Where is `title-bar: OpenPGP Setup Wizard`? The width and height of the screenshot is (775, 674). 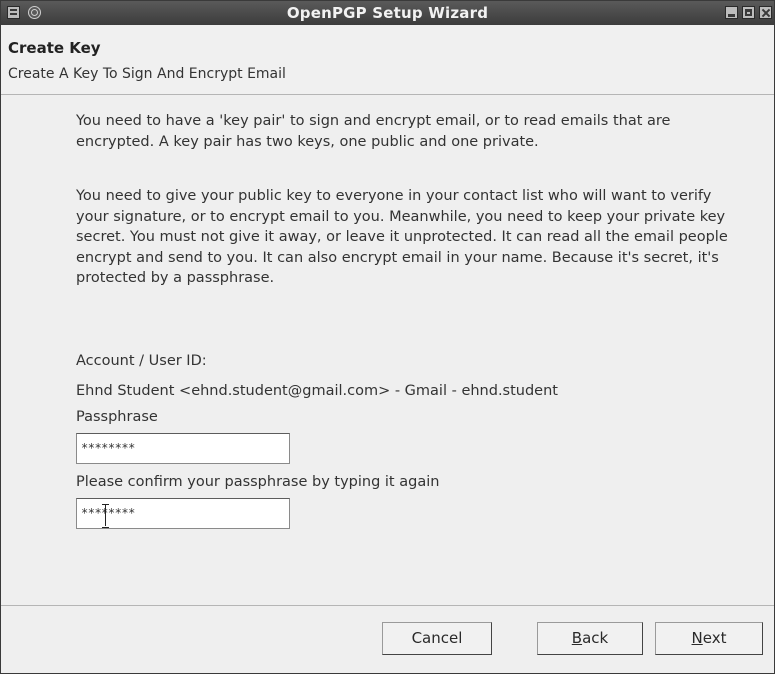
title-bar: OpenPGP Setup Wizard is located at coordinates (387, 13).